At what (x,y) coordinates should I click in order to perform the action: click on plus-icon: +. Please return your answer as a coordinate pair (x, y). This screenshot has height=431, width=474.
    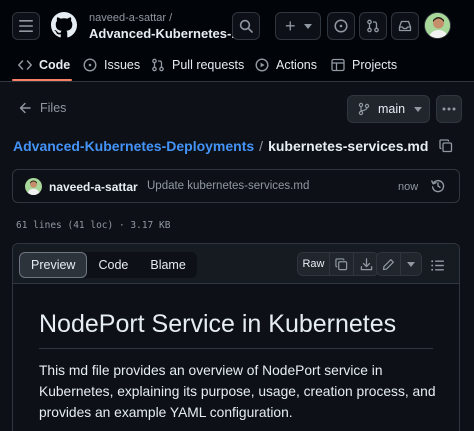
    Looking at the image, I should click on (290, 26).